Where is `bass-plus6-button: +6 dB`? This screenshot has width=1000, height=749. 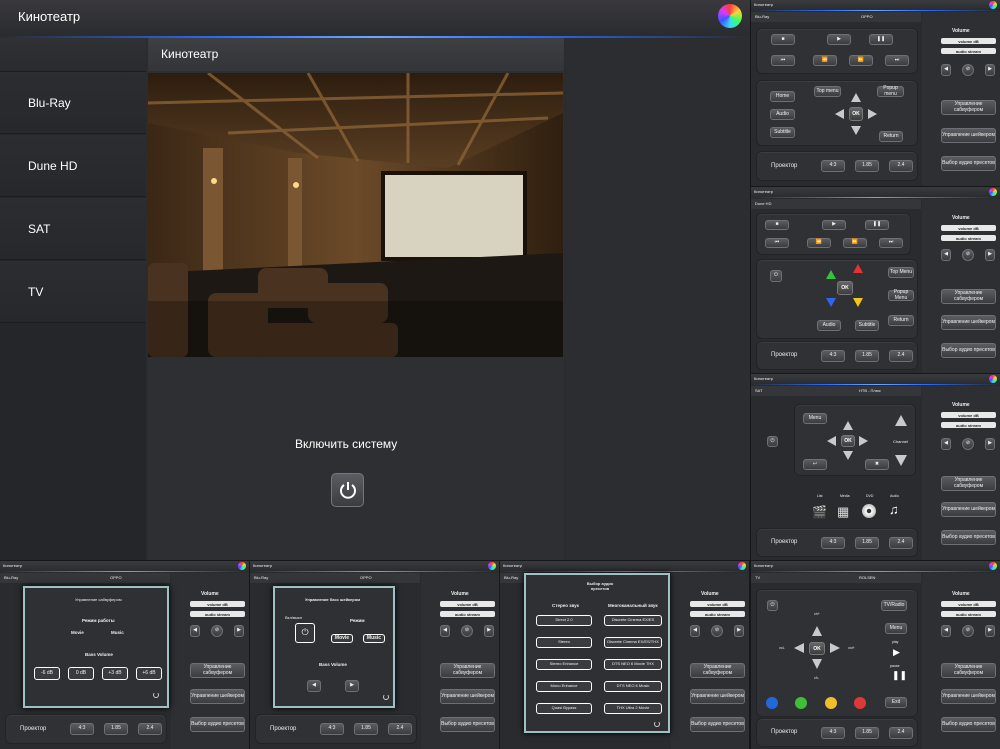 bass-plus6-button: +6 dB is located at coordinates (149, 673).